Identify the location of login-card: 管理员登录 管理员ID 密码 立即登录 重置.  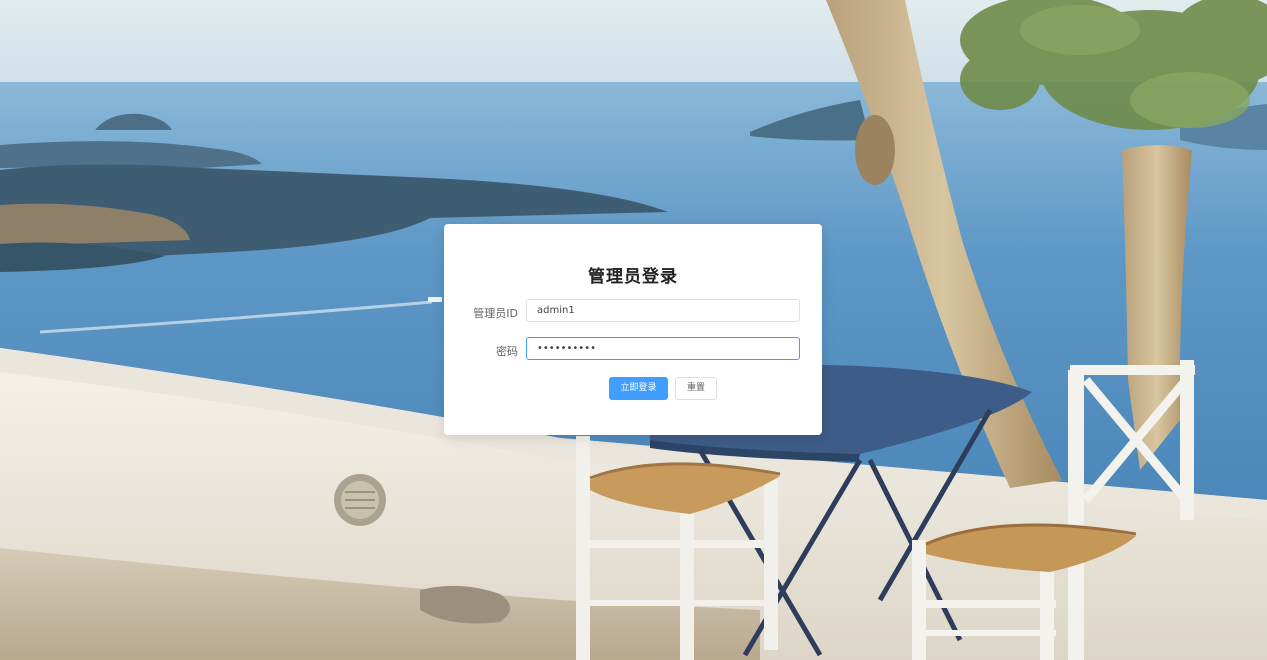
(633, 329).